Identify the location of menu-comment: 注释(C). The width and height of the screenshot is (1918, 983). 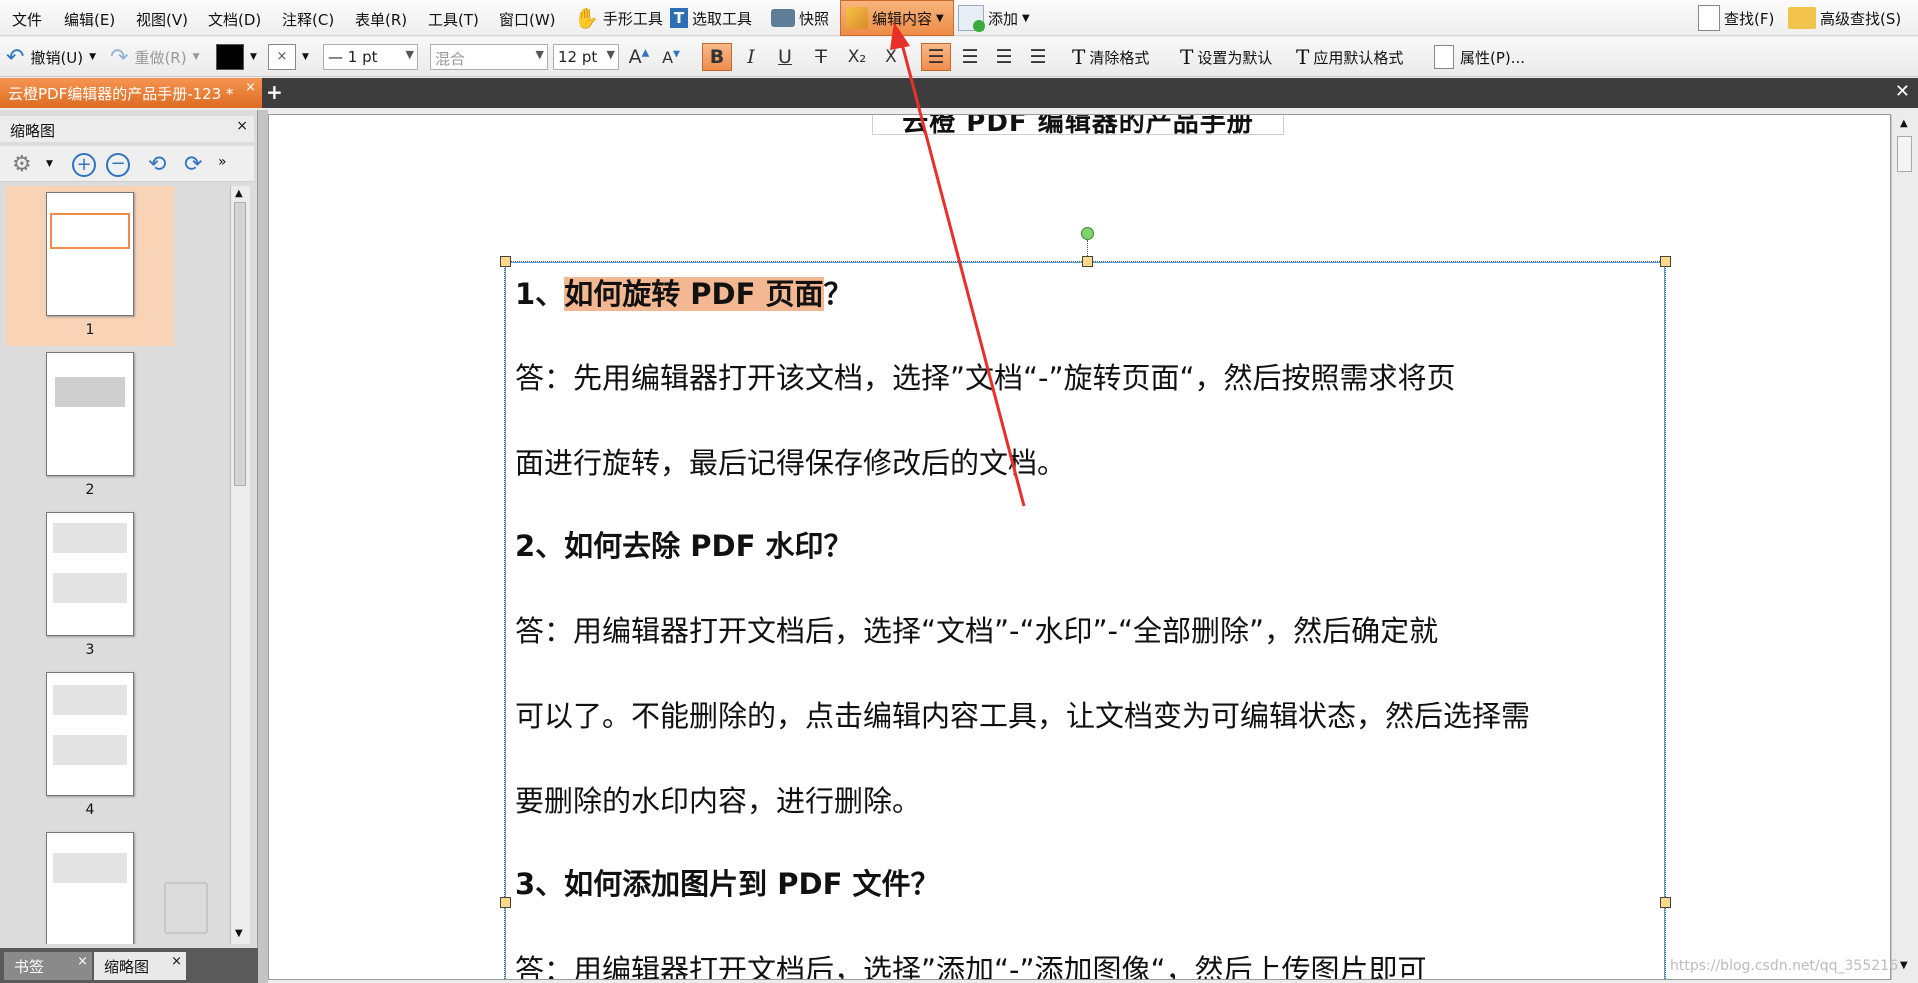
(308, 19).